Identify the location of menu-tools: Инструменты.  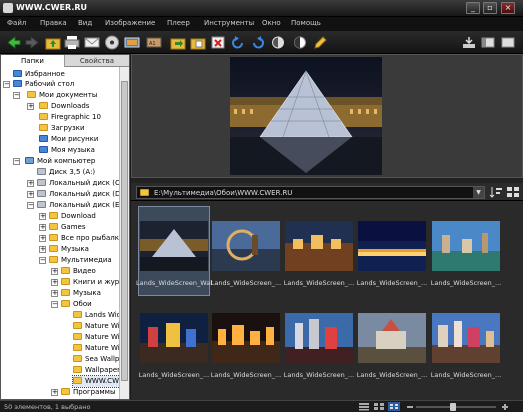
(229, 23).